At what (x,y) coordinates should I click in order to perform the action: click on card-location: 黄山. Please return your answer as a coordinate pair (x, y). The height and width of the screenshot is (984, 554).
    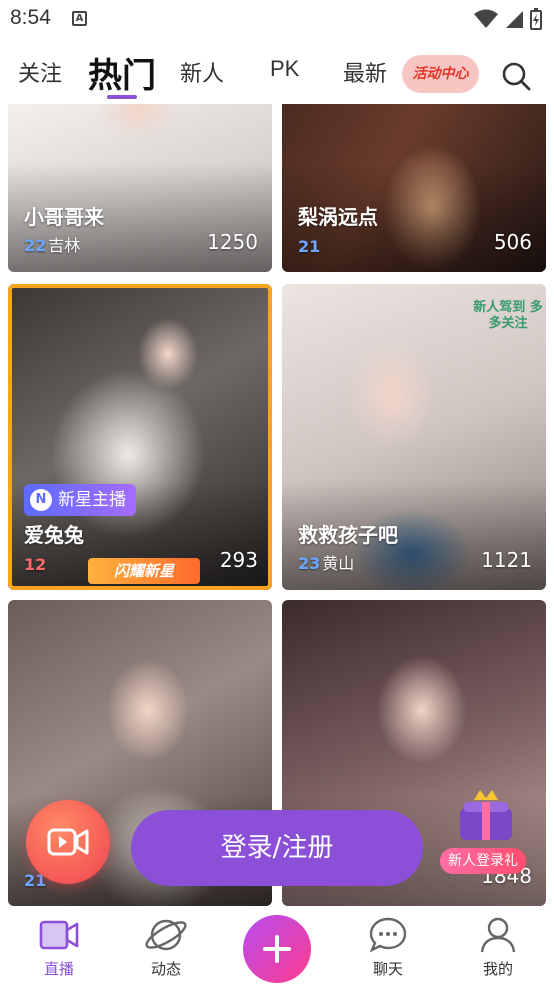
    Looking at the image, I should click on (338, 563).